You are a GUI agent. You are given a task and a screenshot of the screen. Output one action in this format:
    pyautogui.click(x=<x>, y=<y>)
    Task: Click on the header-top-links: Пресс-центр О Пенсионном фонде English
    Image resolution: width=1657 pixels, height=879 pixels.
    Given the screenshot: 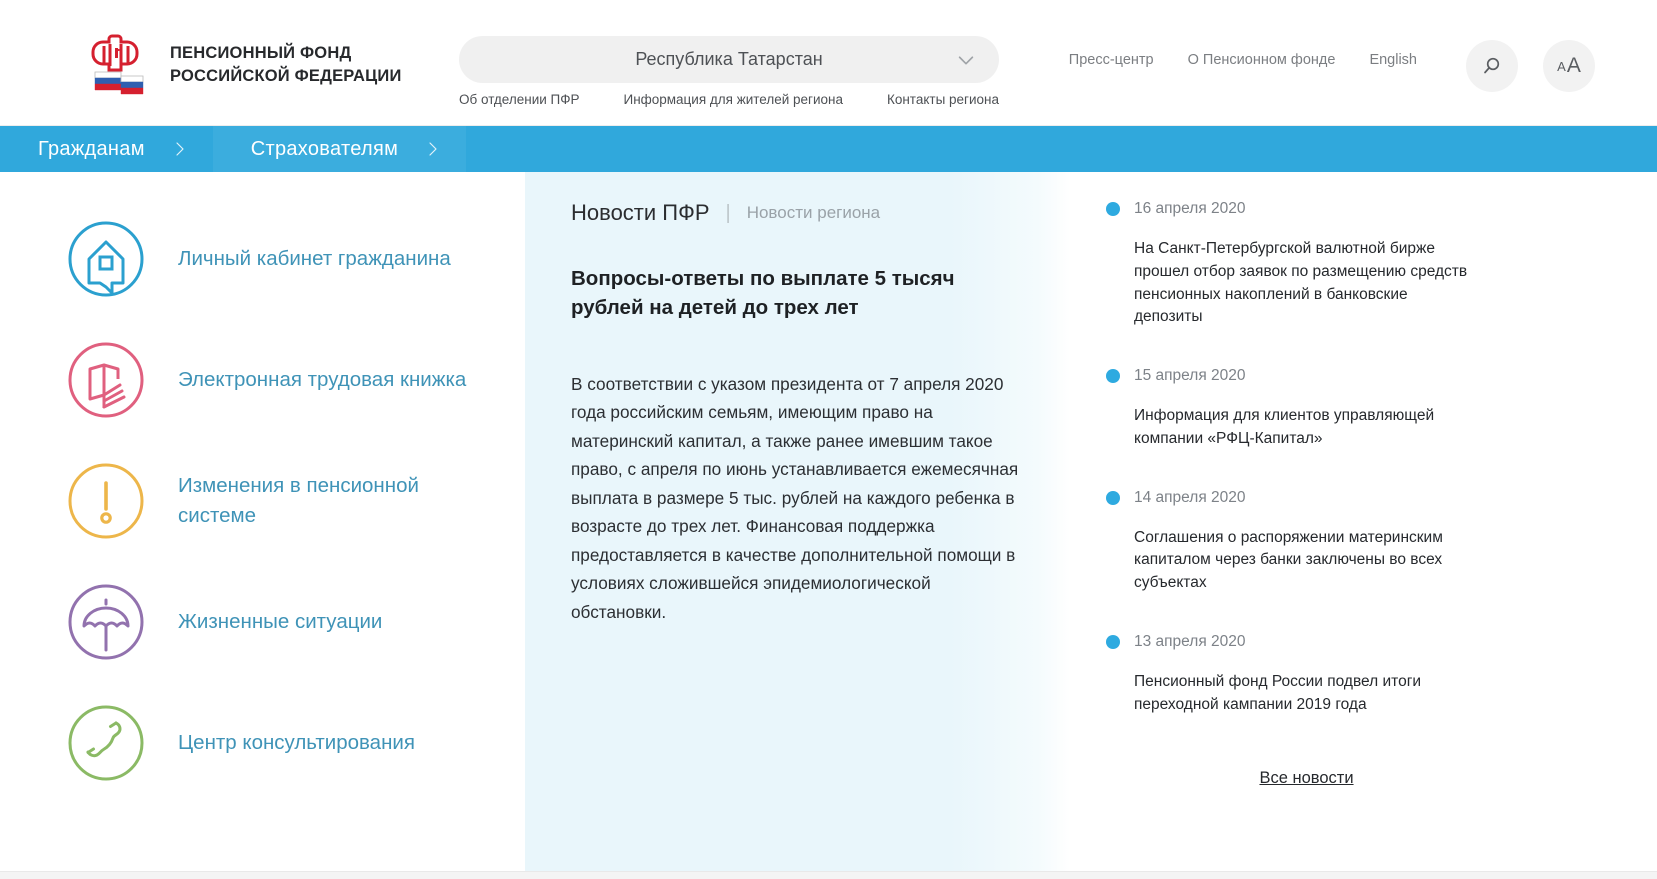 What is the action you would take?
    pyautogui.click(x=1243, y=60)
    